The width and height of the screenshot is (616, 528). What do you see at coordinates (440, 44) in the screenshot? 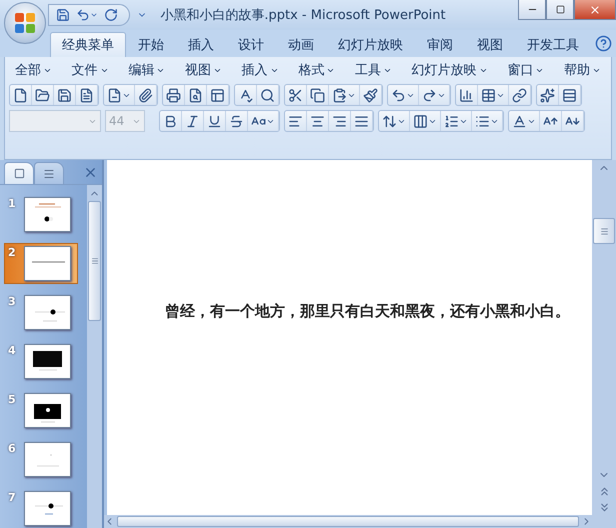
I see `ribbon-tab: 审阅` at bounding box center [440, 44].